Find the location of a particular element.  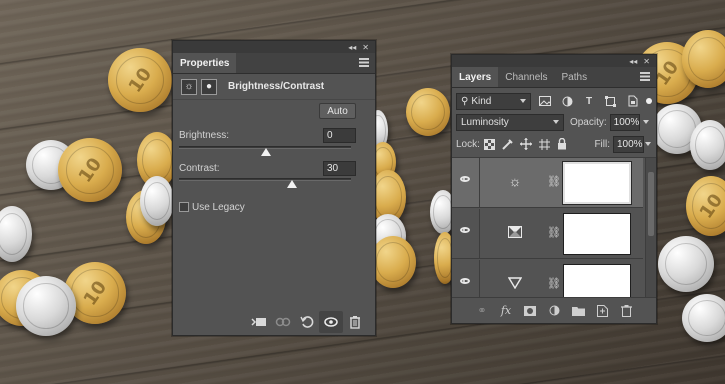

link-layers-icon: ⚭ is located at coordinates (482, 311).